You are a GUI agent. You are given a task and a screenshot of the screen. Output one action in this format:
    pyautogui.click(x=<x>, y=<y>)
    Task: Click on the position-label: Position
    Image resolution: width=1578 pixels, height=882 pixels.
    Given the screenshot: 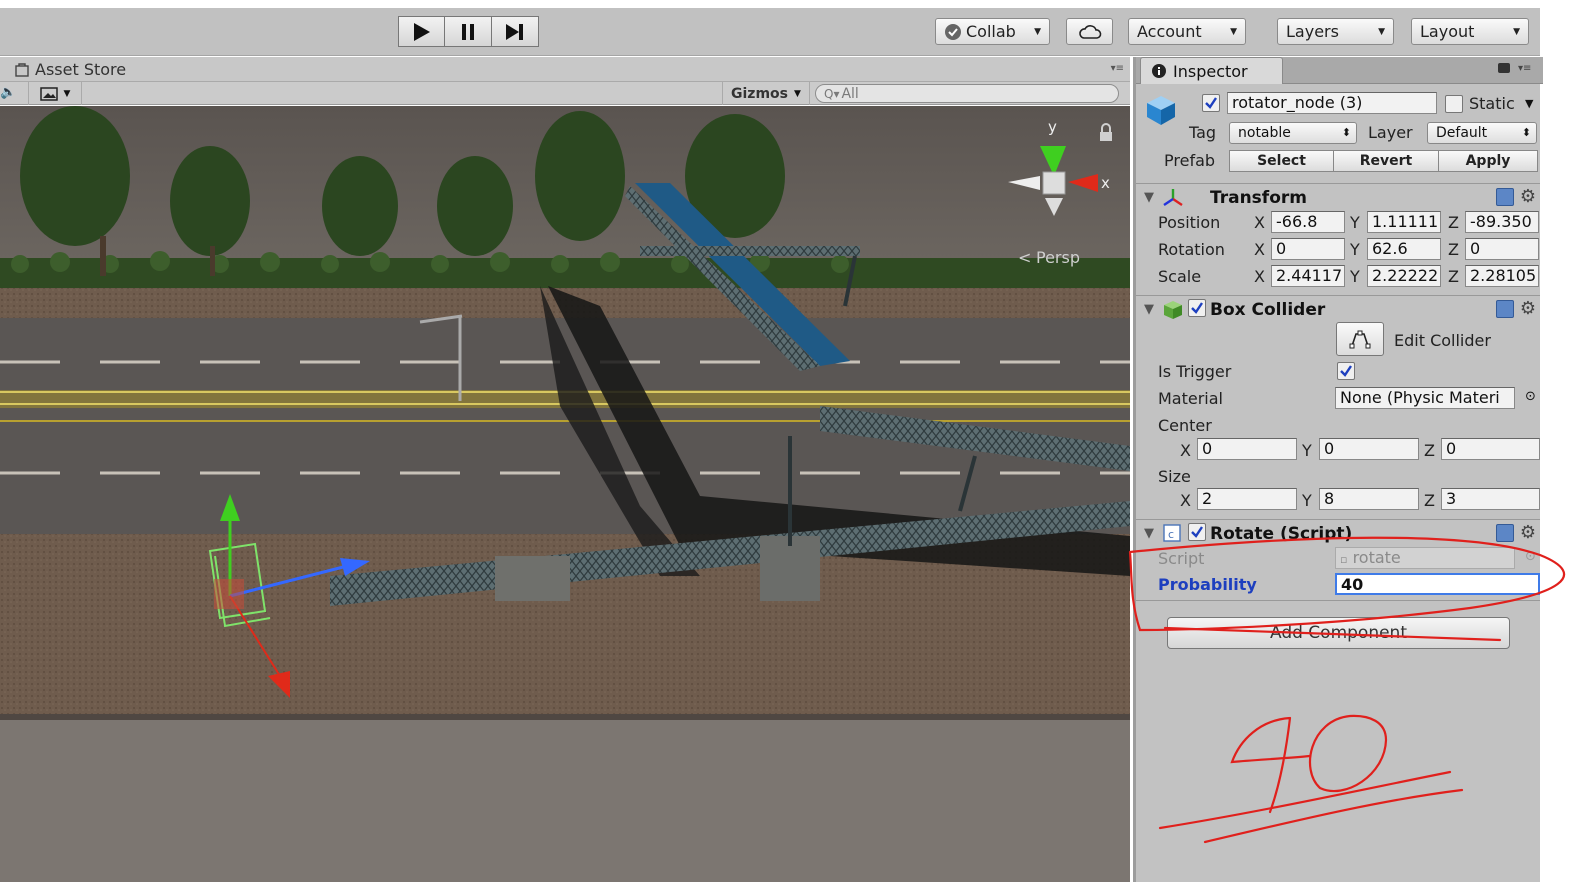 What is the action you would take?
    pyautogui.click(x=1189, y=222)
    